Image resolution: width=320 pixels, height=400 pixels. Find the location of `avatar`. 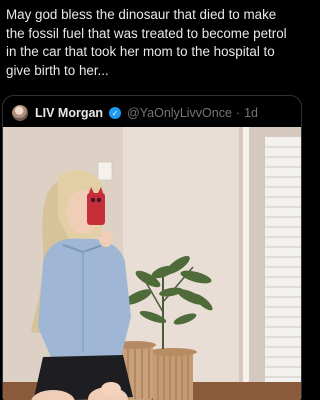

avatar is located at coordinates (20, 113).